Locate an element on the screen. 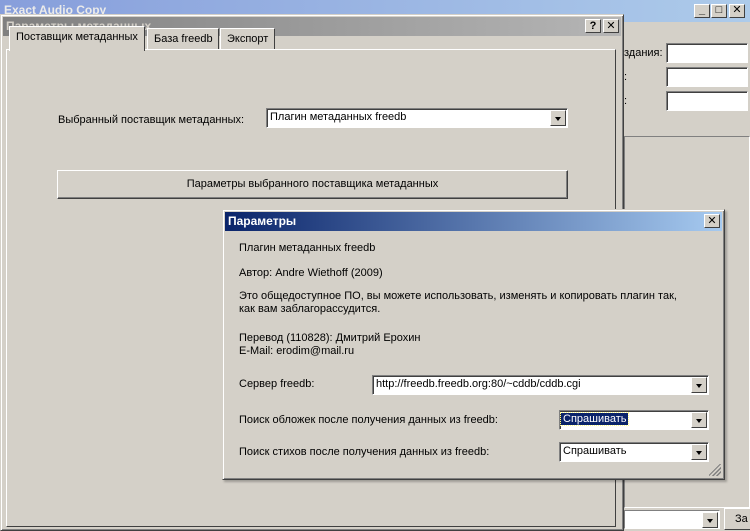 The height and width of the screenshot is (531, 750). plugin-author: Автор: Andre Wiethoff (2009) is located at coordinates (311, 273).